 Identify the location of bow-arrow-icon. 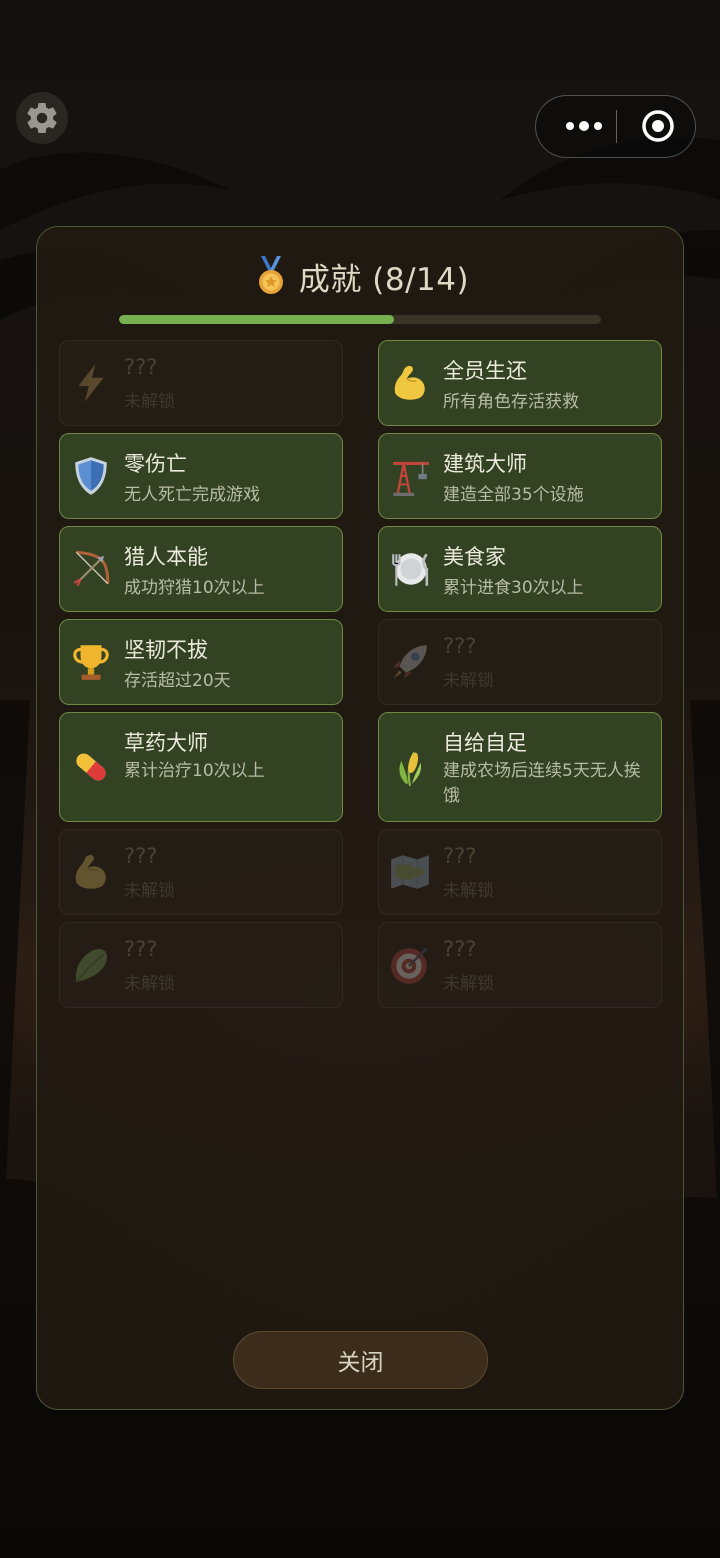
(91, 569).